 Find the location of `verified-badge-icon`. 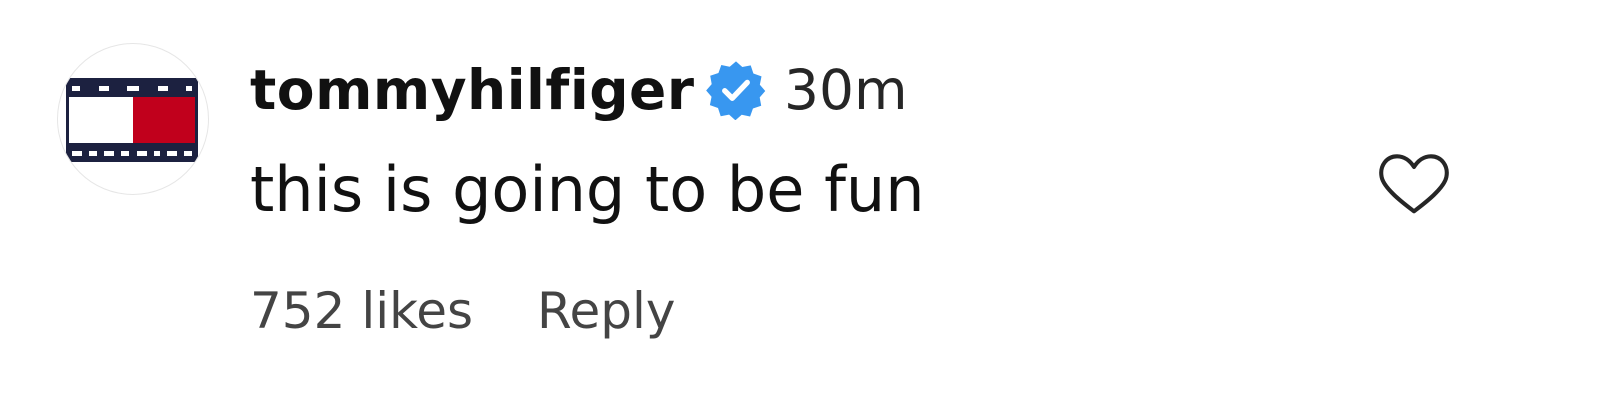

verified-badge-icon is located at coordinates (736, 90).